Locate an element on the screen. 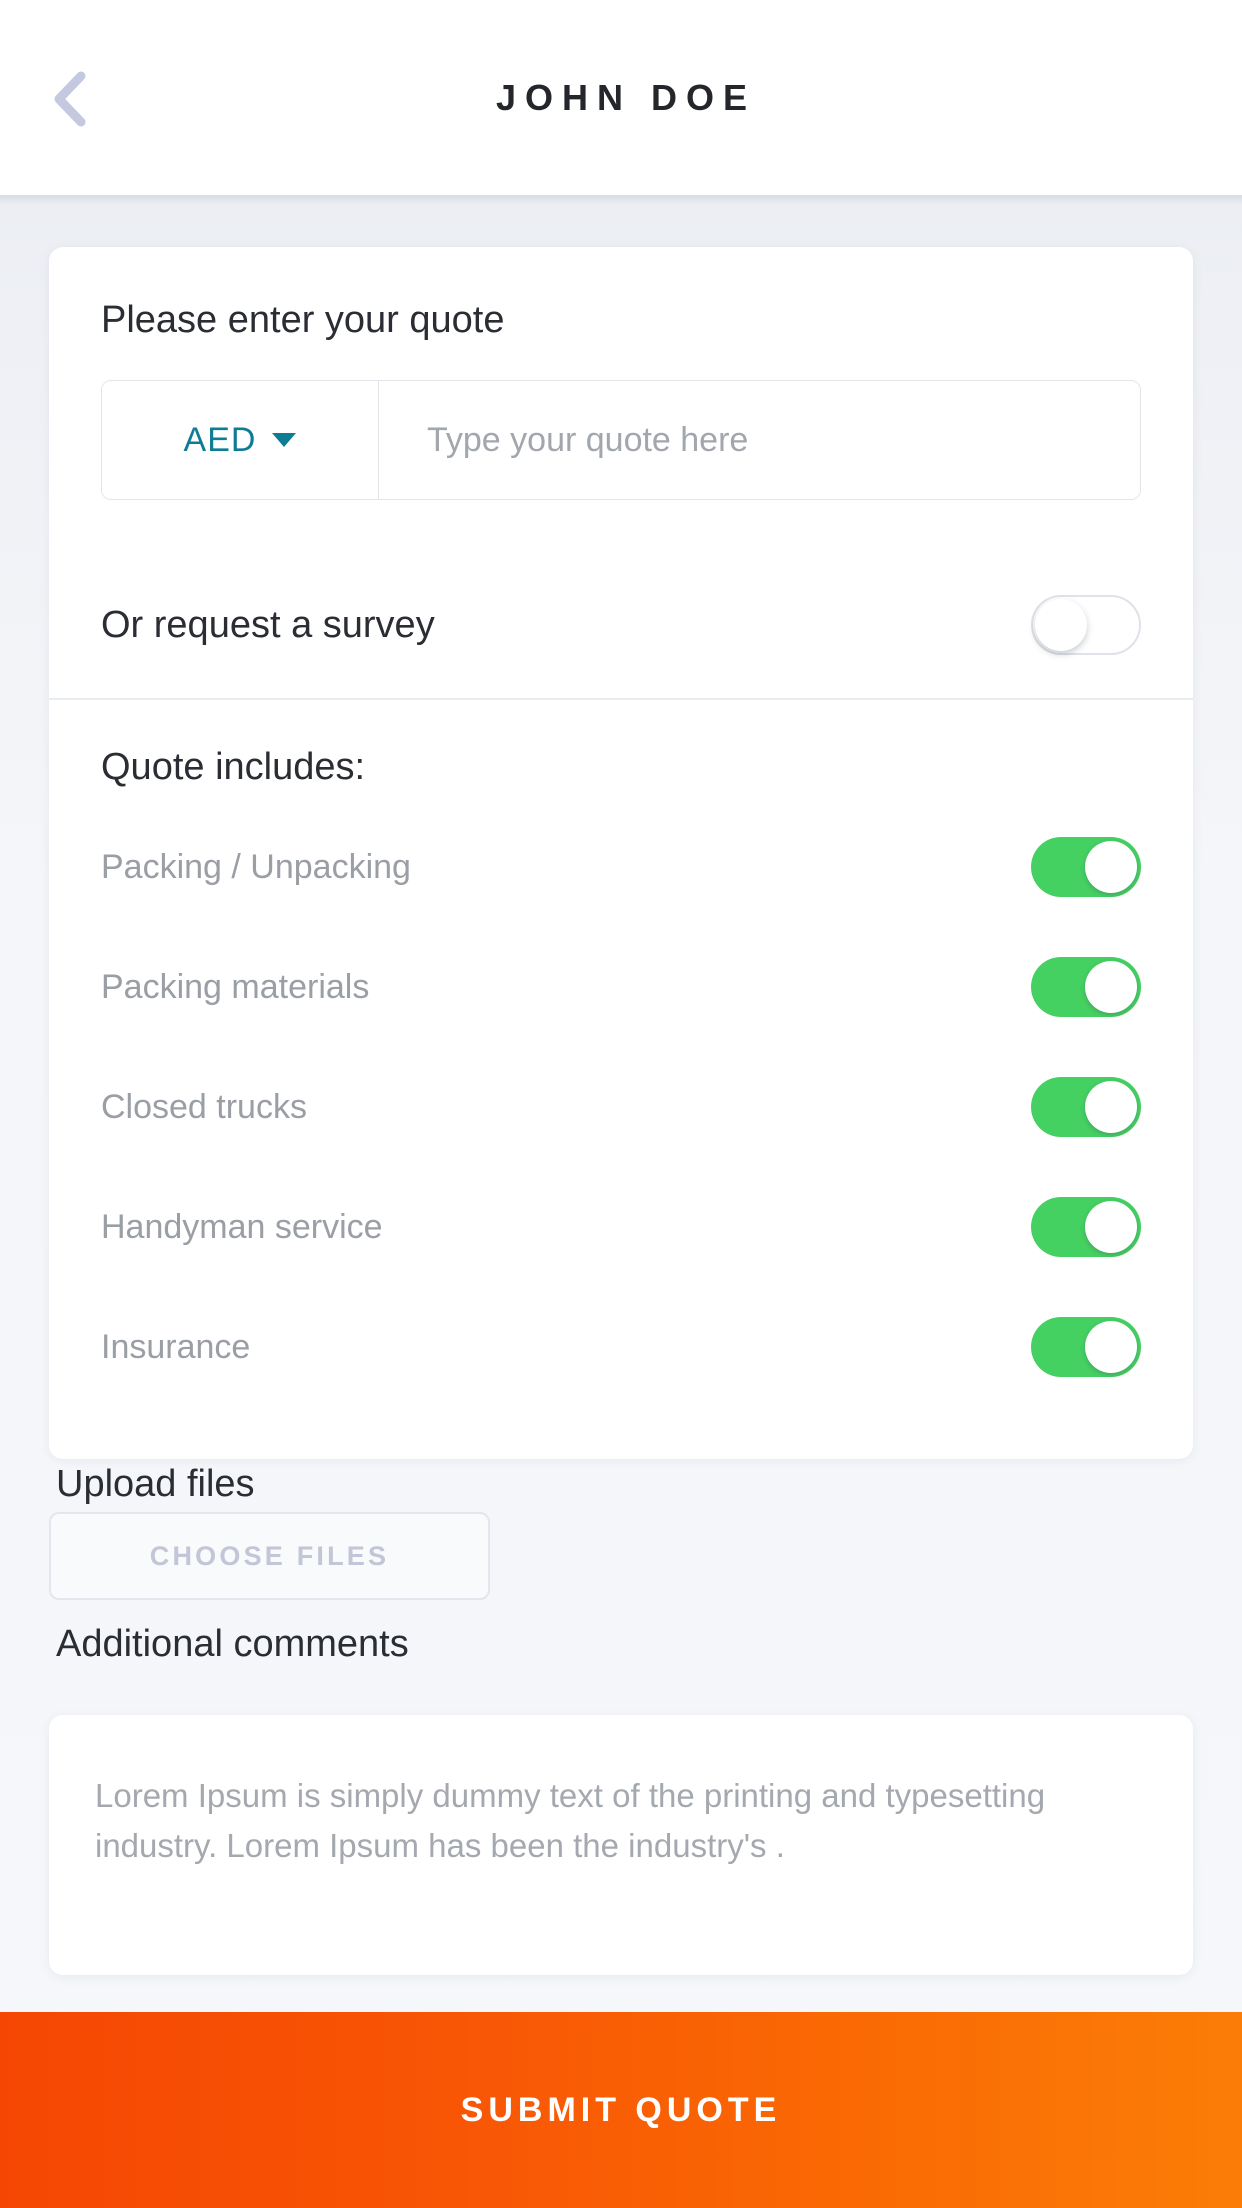  page-title: JOHN DOE is located at coordinates (626, 97).